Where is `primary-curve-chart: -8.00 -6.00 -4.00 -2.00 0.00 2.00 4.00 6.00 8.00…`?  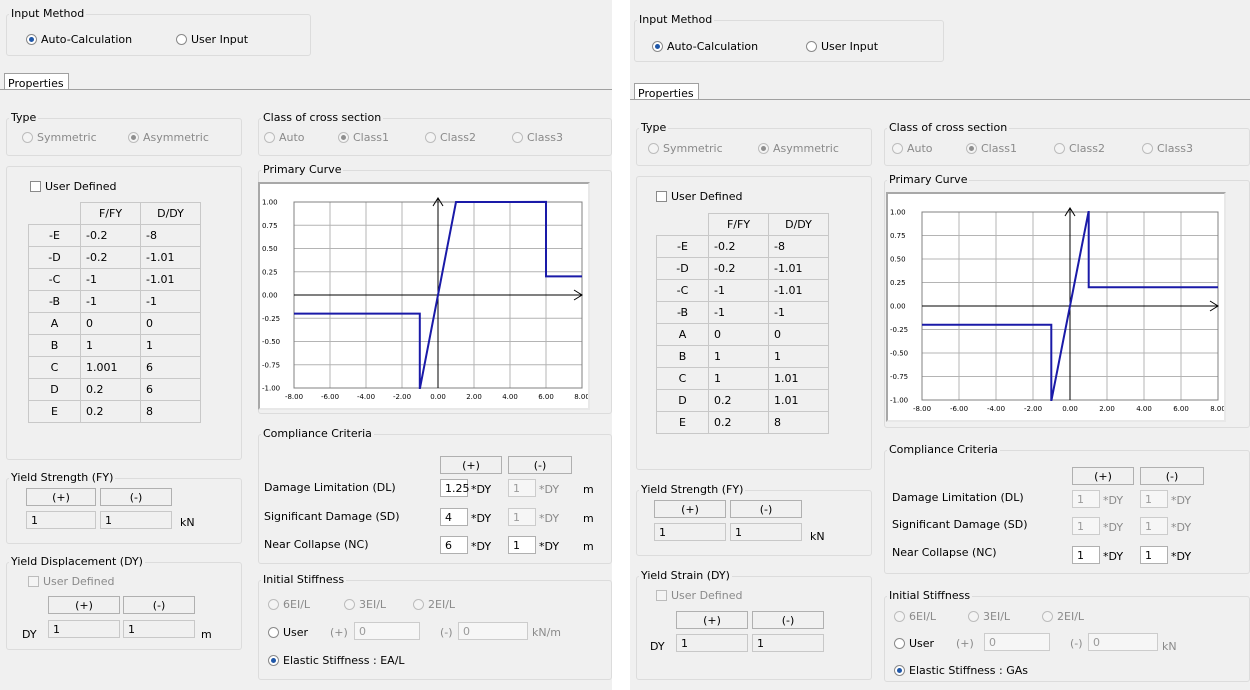 primary-curve-chart: -8.00 -6.00 -4.00 -2.00 0.00 2.00 4.00 6.00 8.00… is located at coordinates (1056, 307).